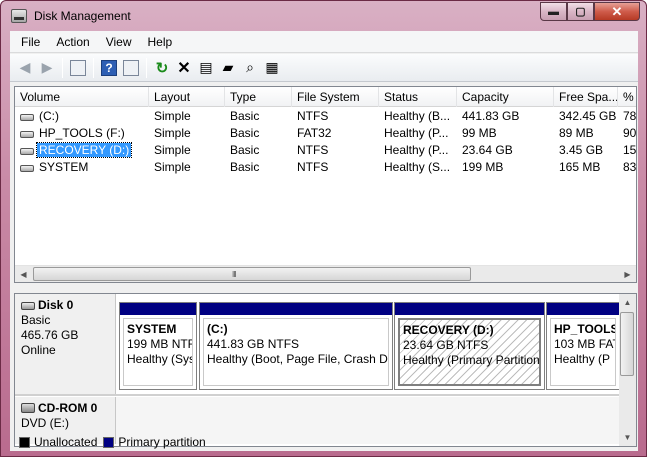  What do you see at coordinates (630, 167) in the screenshot?
I see `percent-free-cell: 83` at bounding box center [630, 167].